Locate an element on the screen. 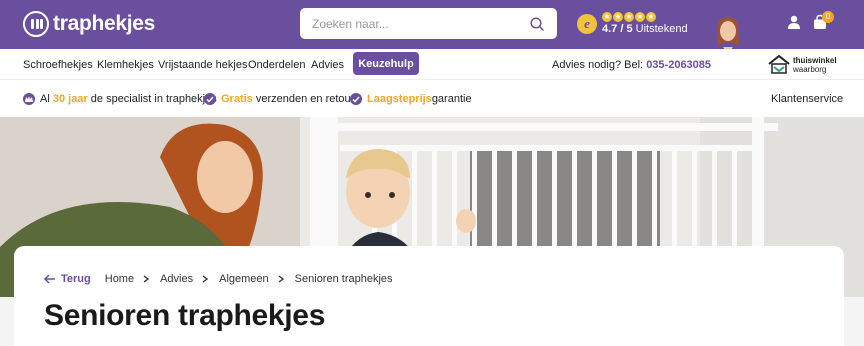  breadcrumb-advies: Advies is located at coordinates (176, 279).